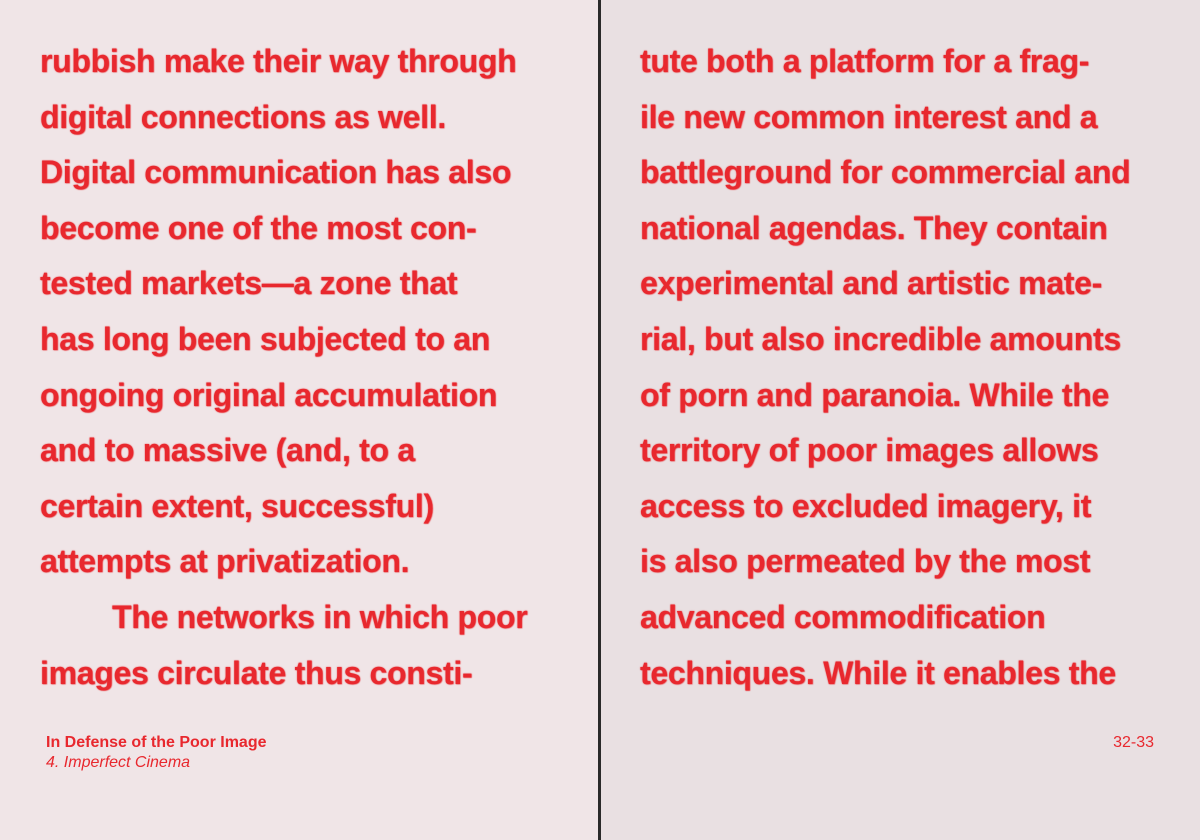 The height and width of the screenshot is (840, 1200). What do you see at coordinates (869, 450) in the screenshot?
I see `text-line: territory of poor images allows` at bounding box center [869, 450].